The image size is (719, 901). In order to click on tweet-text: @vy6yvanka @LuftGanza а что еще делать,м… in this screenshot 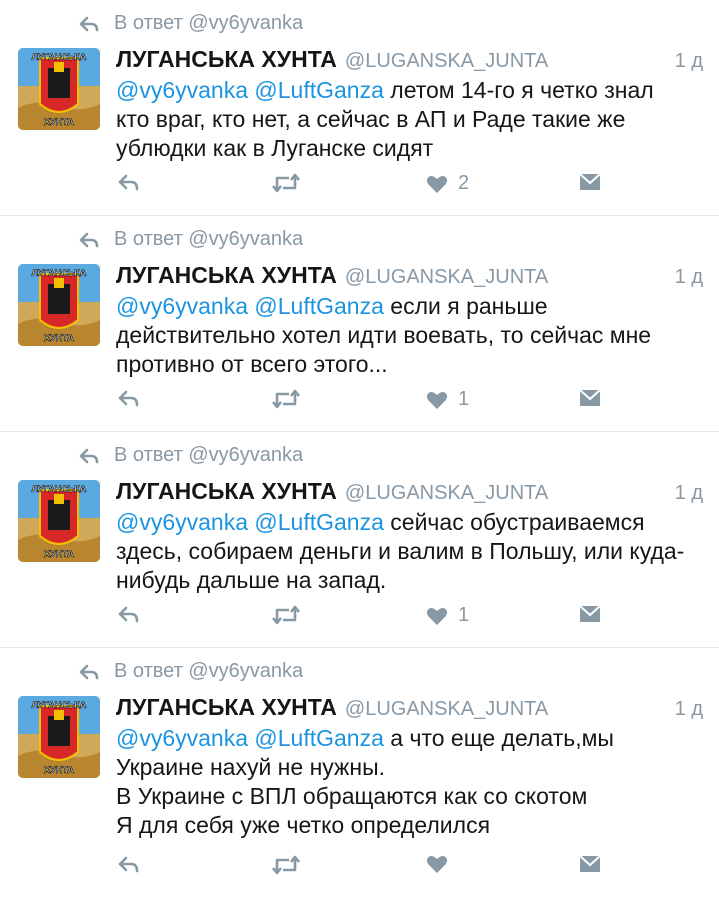, I will do `click(404, 782)`.